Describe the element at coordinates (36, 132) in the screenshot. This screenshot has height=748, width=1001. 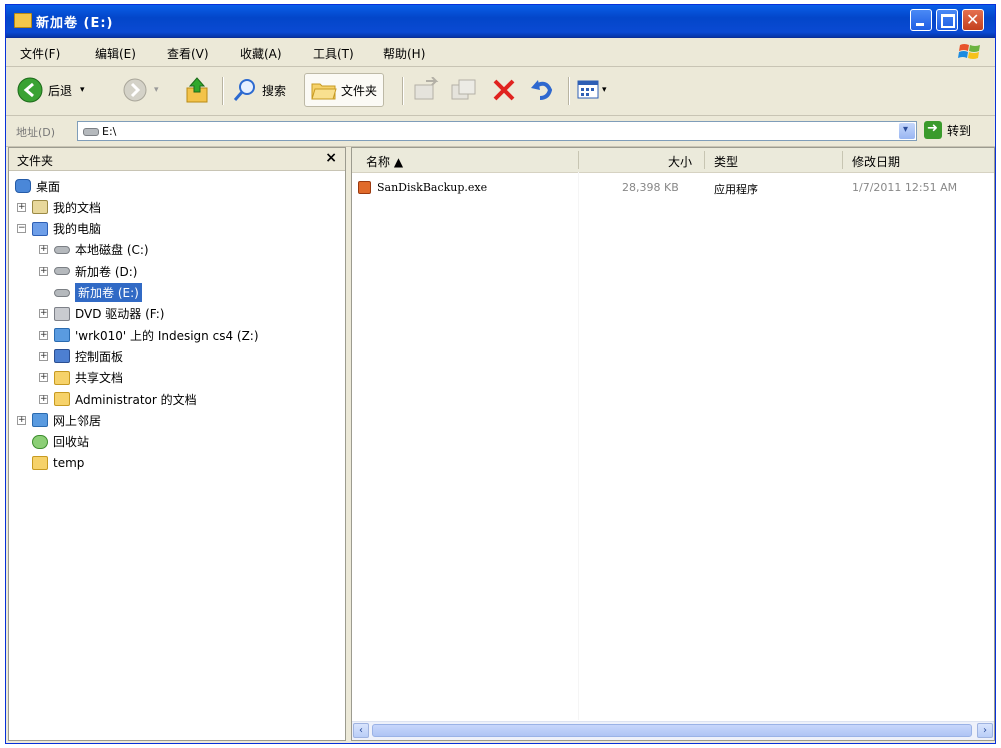
I see `address-label: 地址(D)` at that location.